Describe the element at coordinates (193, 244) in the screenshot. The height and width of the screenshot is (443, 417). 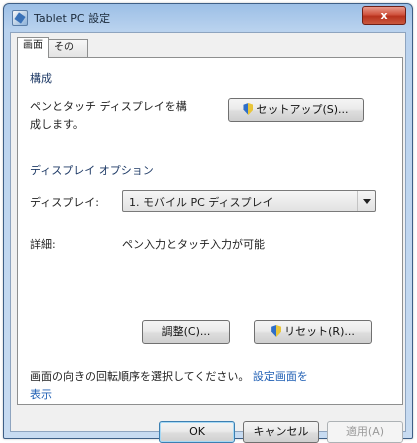
I see `details-value: ペン入力とタッチ入力が可能` at that location.